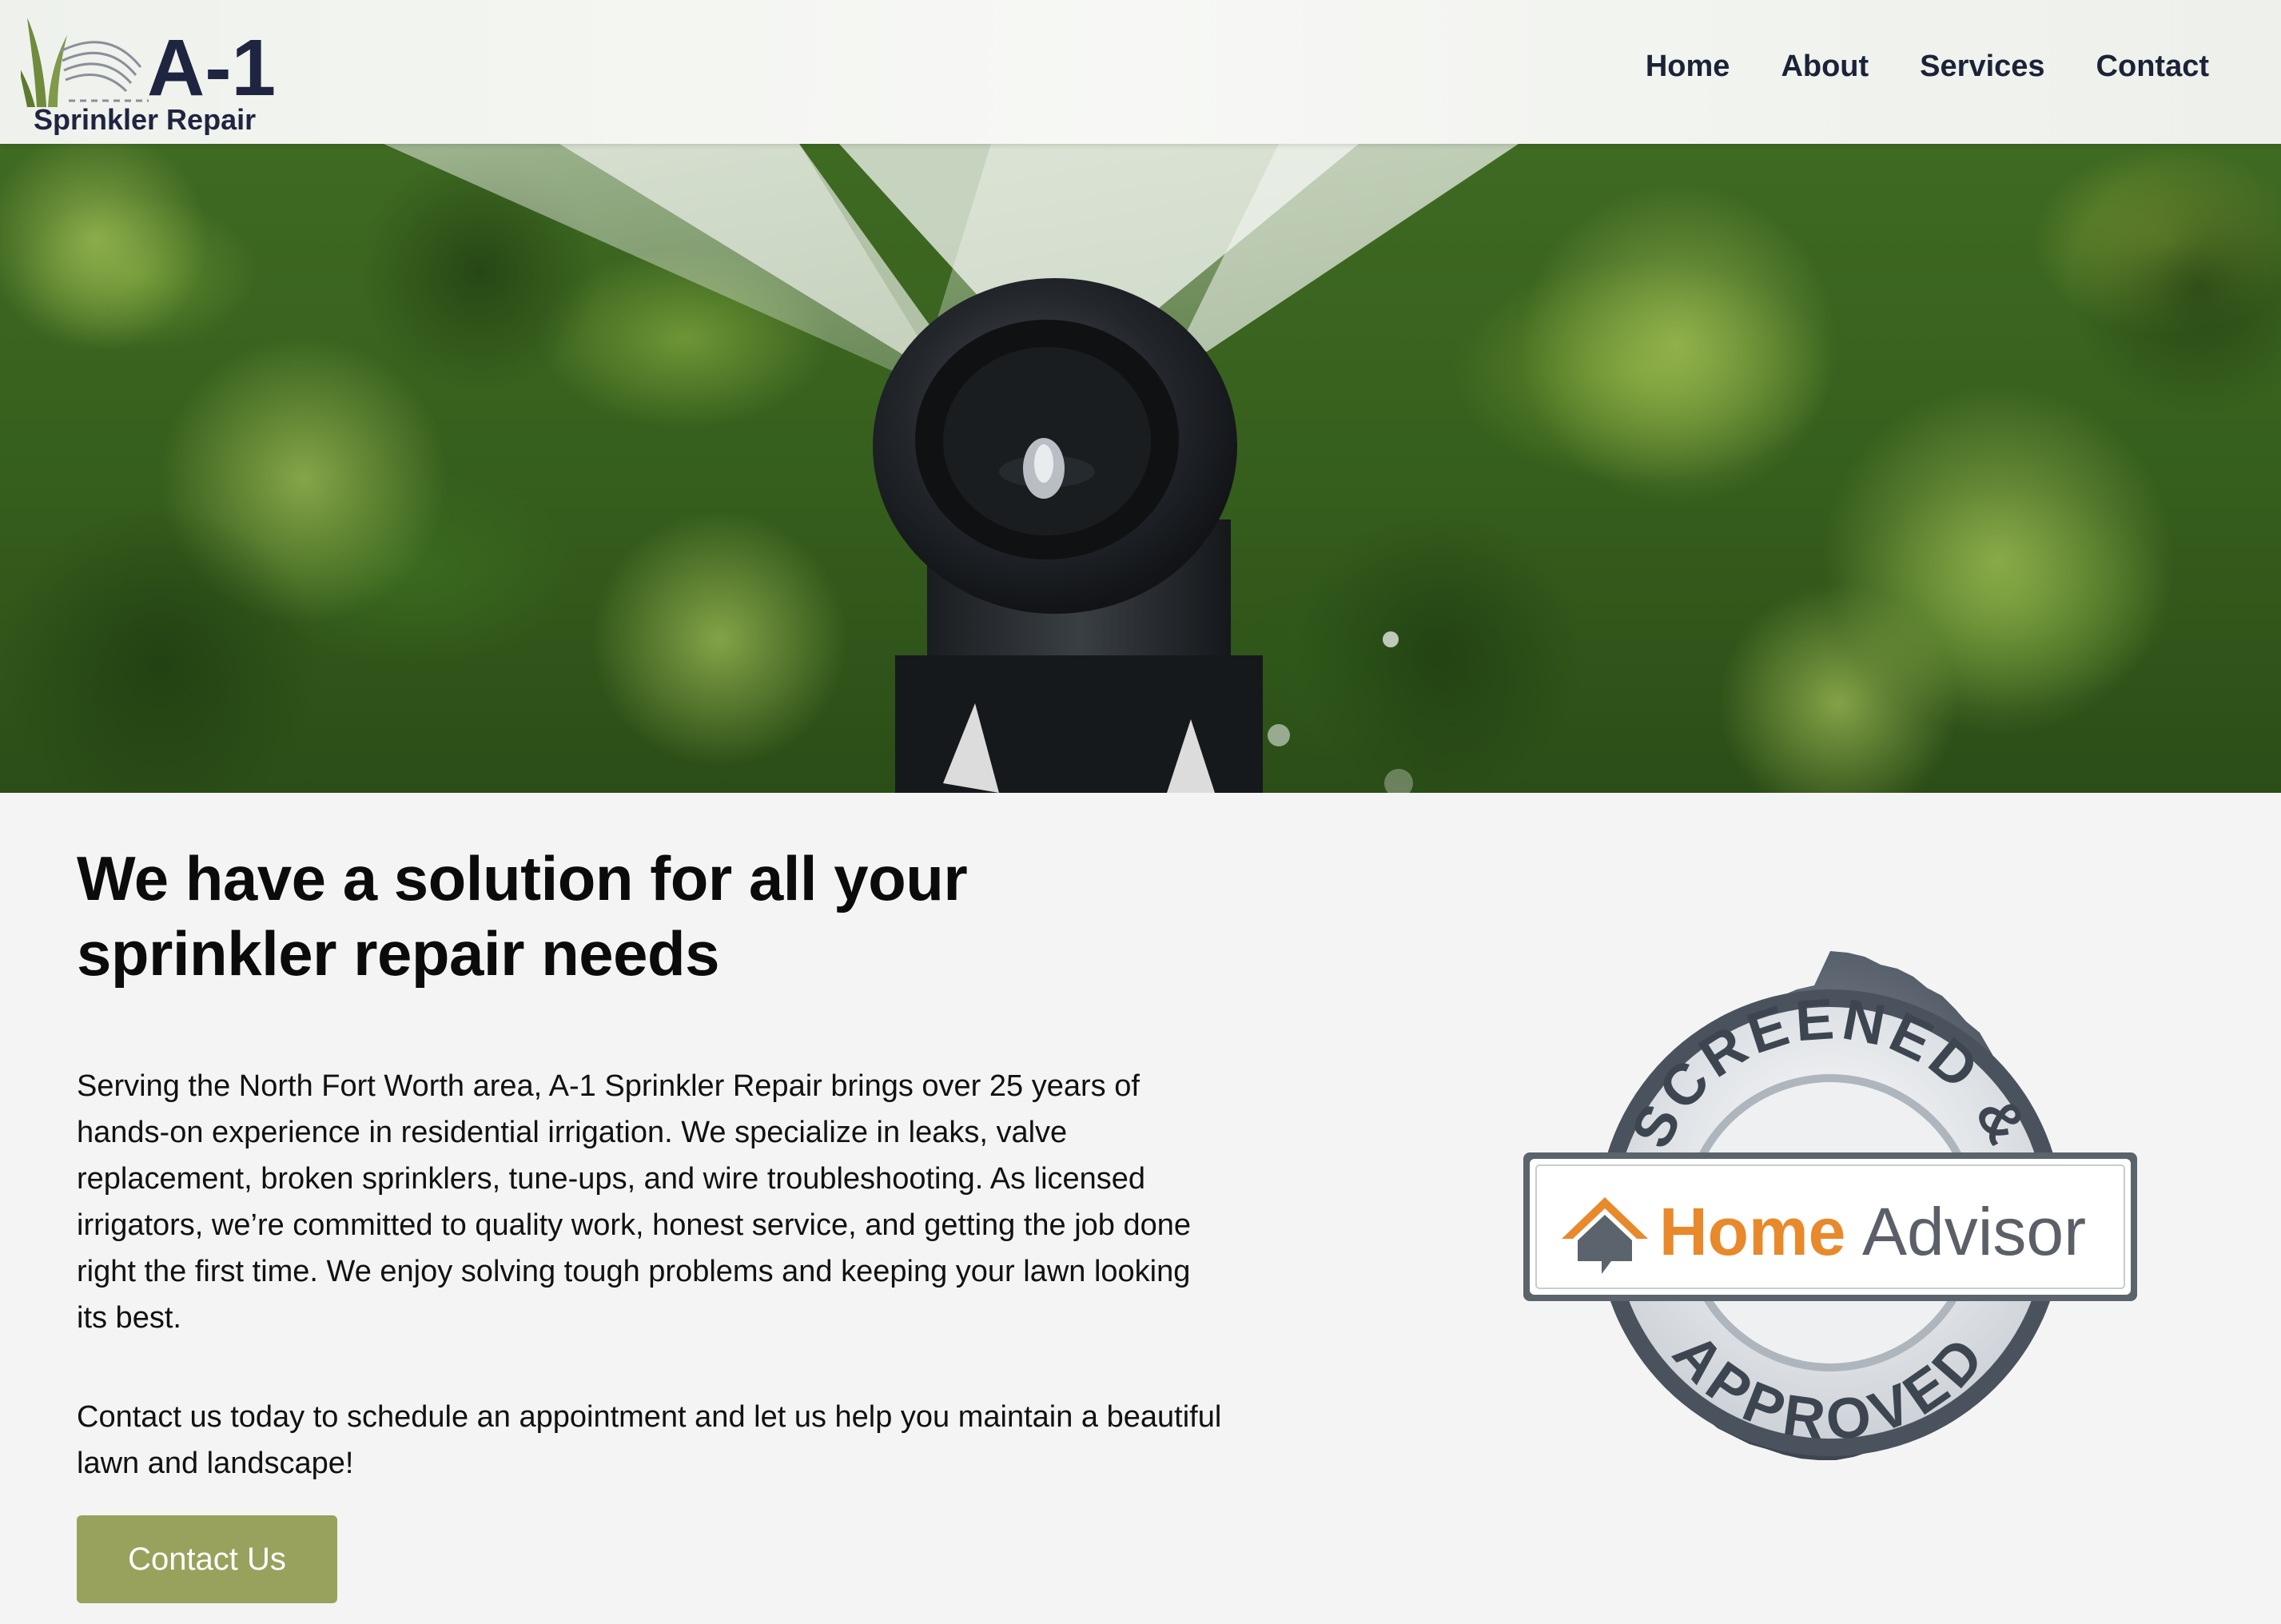 The image size is (2281, 1624). What do you see at coordinates (1752, 1231) in the screenshot?
I see `svg-text: Home` at bounding box center [1752, 1231].